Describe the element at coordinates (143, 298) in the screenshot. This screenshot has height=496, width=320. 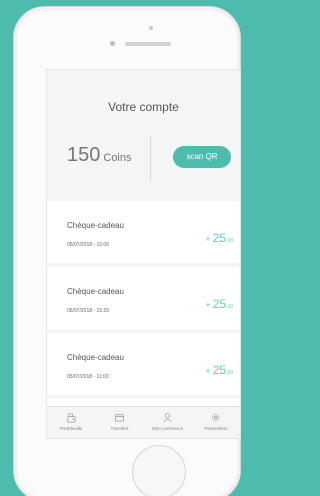
I see `transaction-row: Chèque-cadeau 05/07/2018 - 15:20 +25,00` at that location.